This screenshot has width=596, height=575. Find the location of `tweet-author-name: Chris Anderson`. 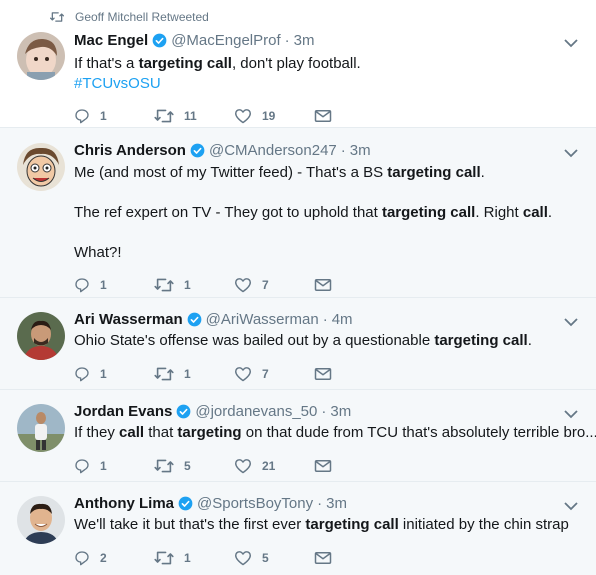

tweet-author-name: Chris Anderson is located at coordinates (130, 150).